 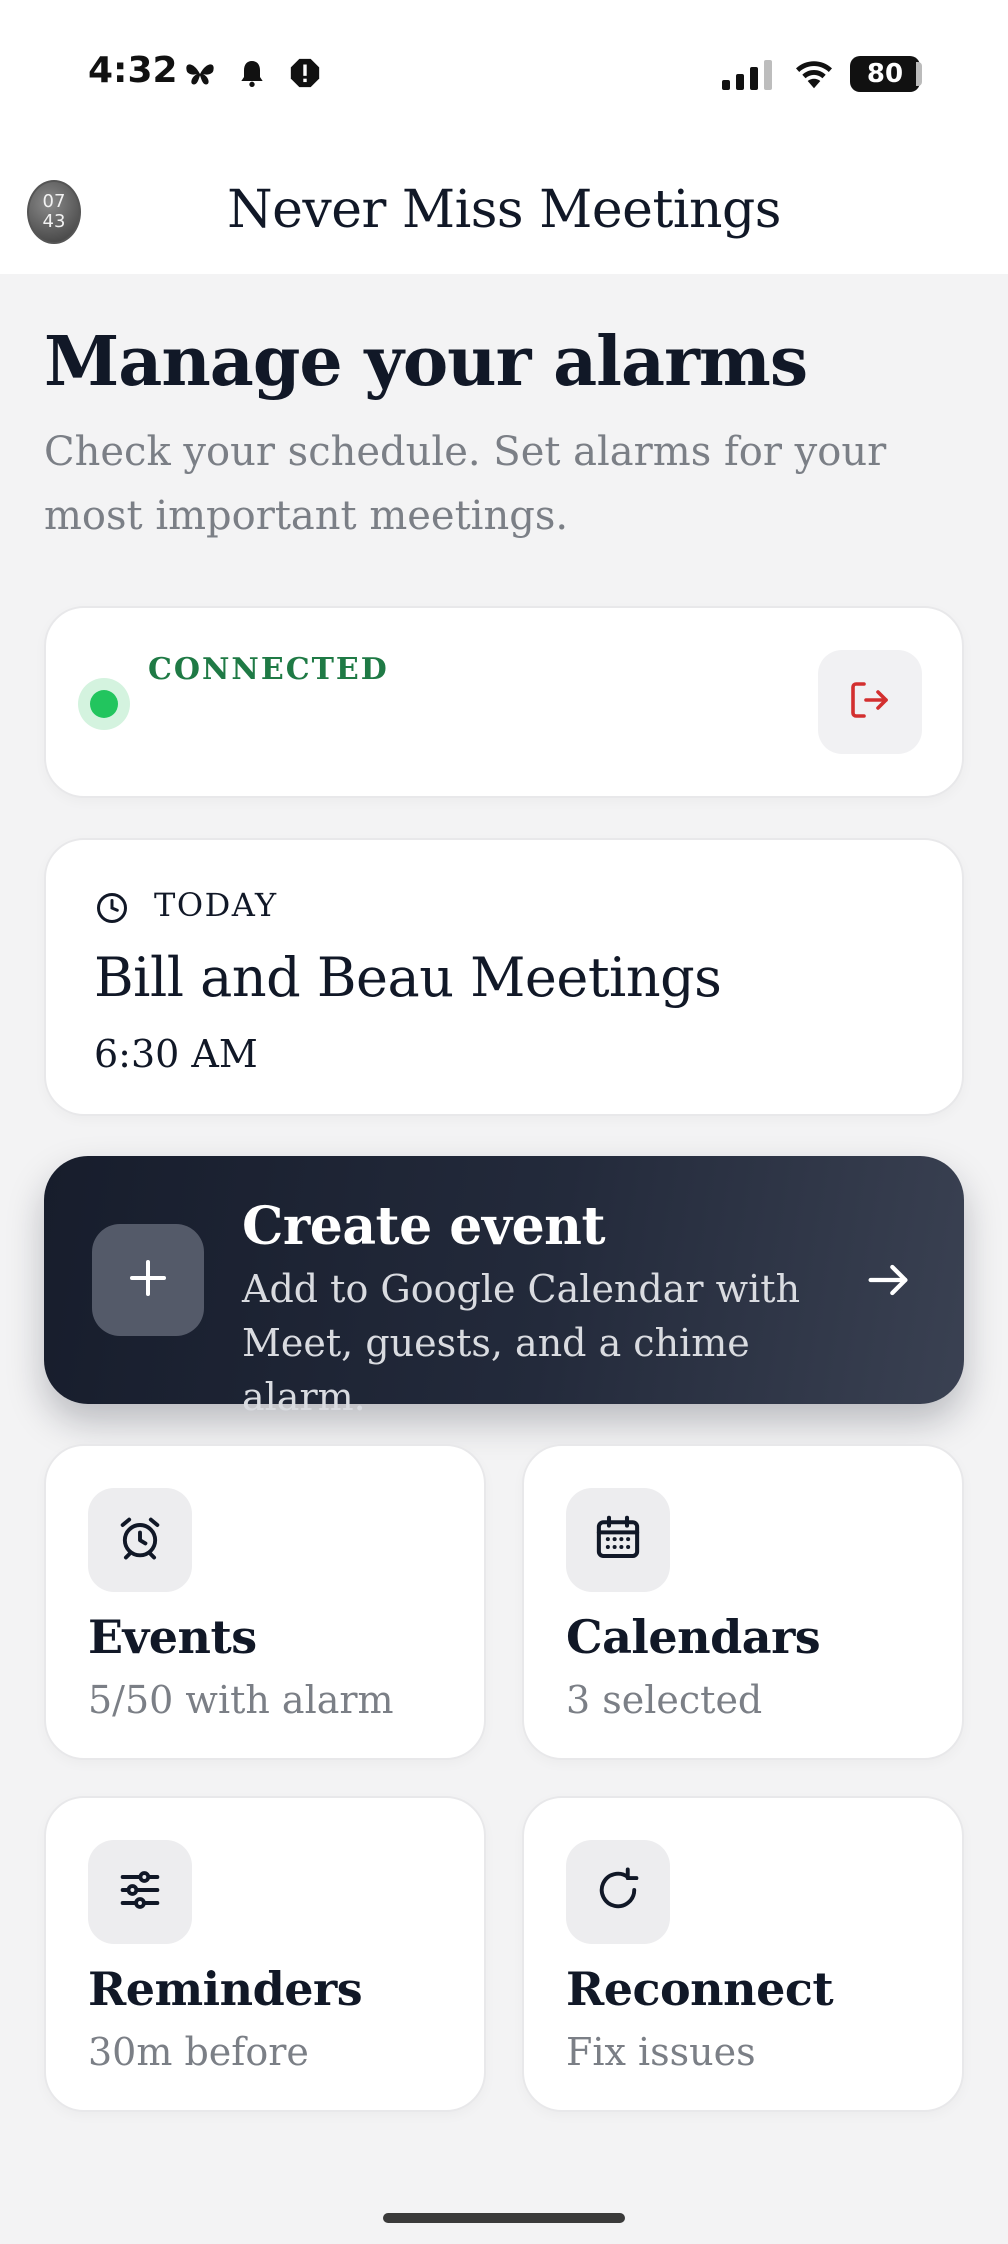 I want to click on events-icon-box, so click(x=140, y=1540).